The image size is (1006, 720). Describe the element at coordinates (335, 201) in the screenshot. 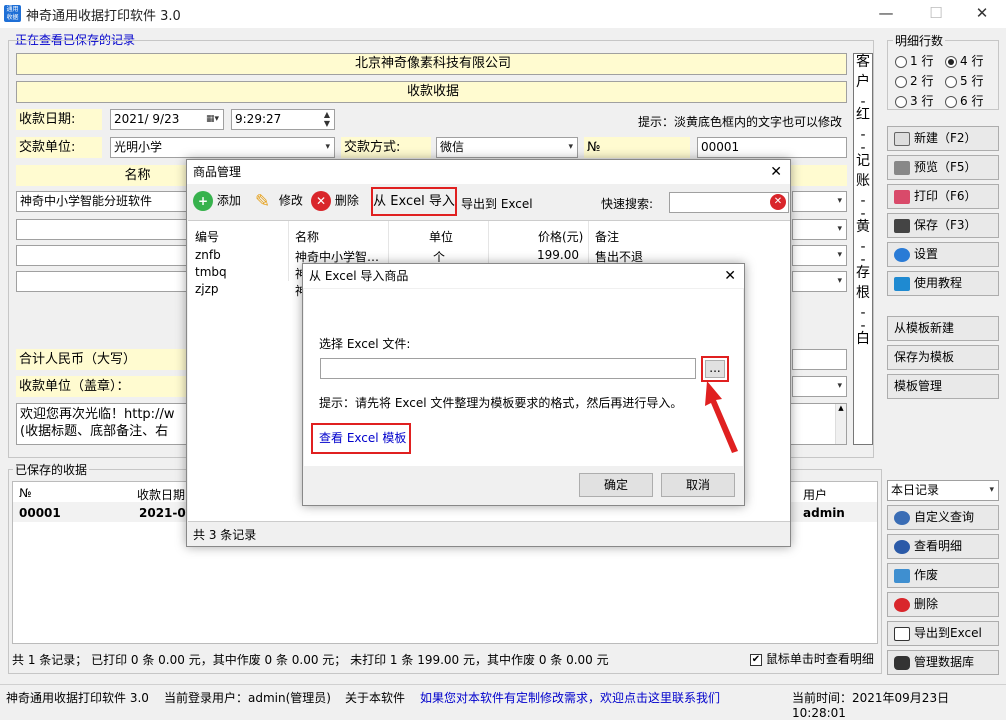

I see `delete-button: ✕ 删除` at that location.